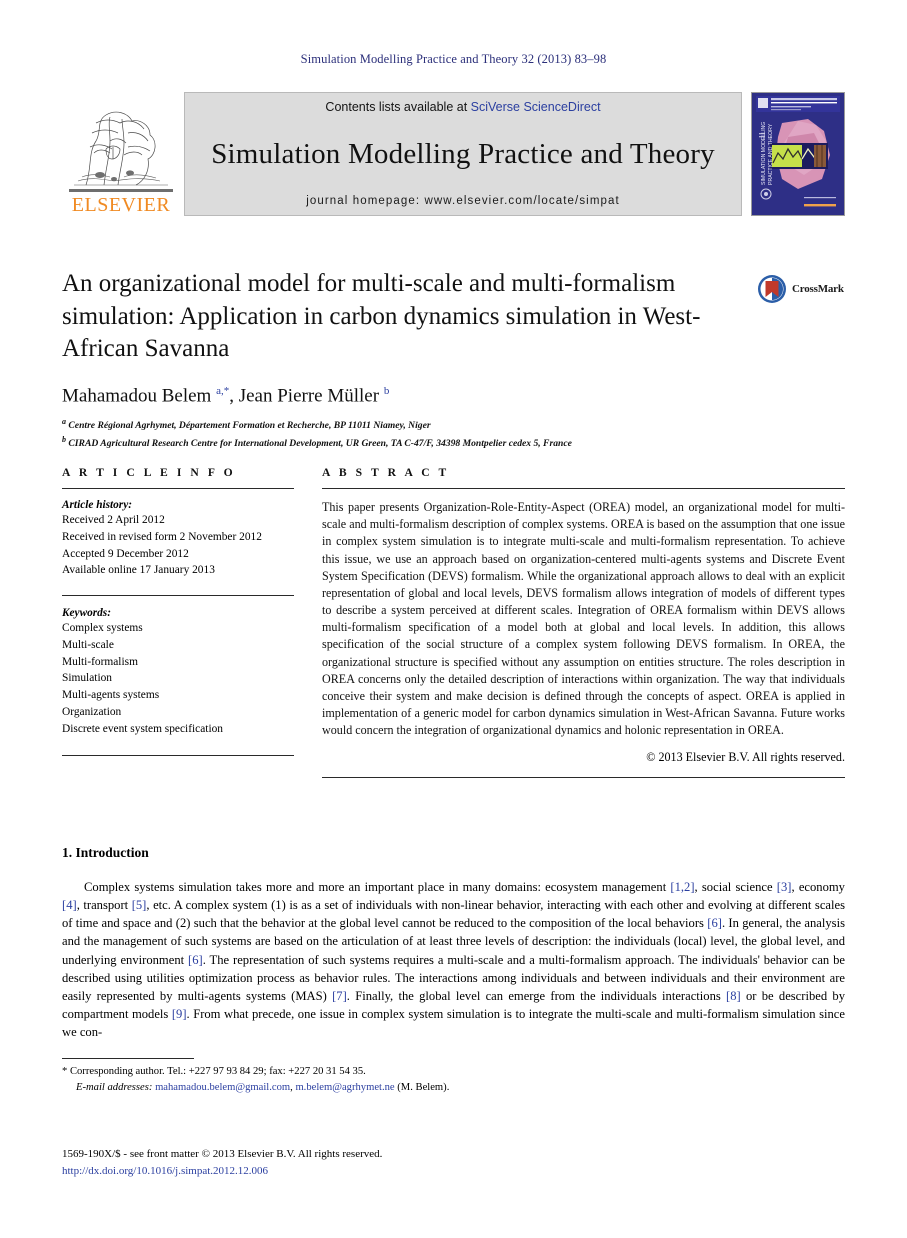 This screenshot has width=907, height=1238. I want to click on svg-text: PRACTICE AND THEORY, so click(771, 154).